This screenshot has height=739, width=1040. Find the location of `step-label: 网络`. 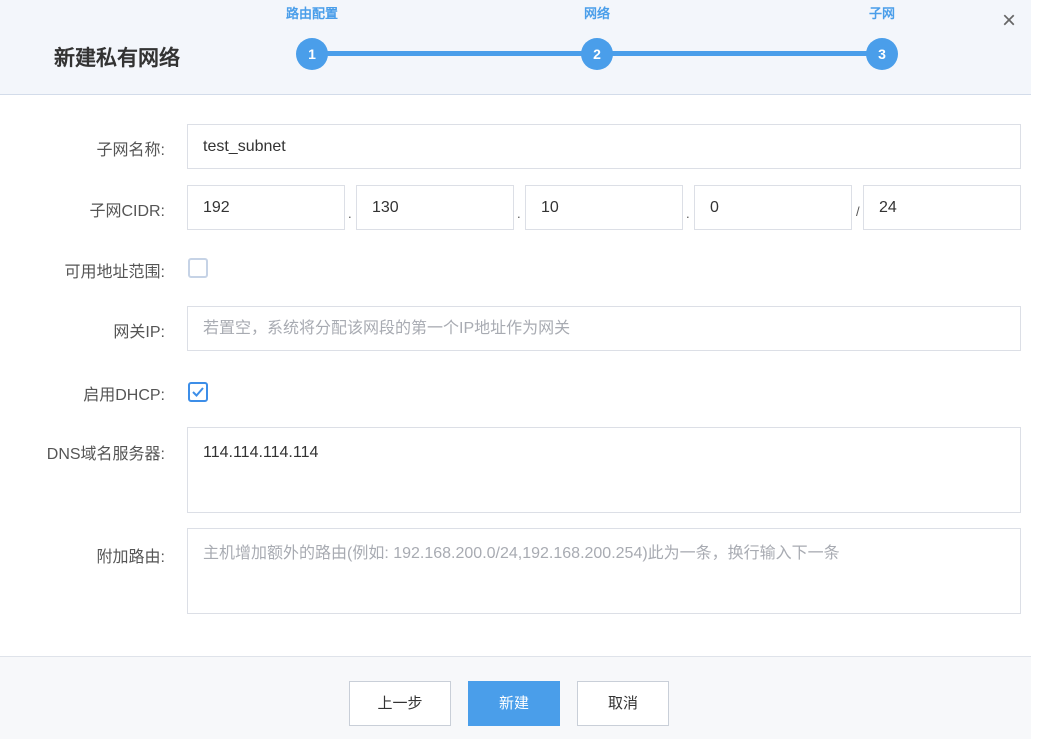

step-label: 网络 is located at coordinates (596, 13).